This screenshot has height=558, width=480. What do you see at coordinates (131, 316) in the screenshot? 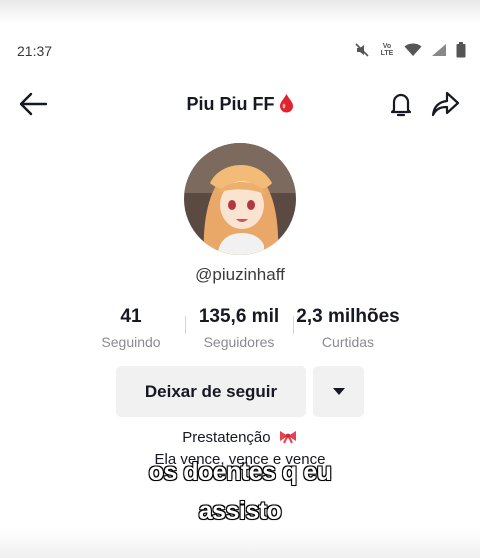
I see `stat-following-value: 41` at bounding box center [131, 316].